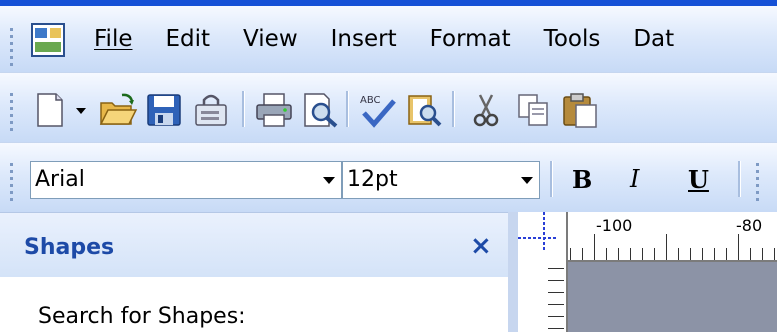 This screenshot has width=777, height=332. Describe the element at coordinates (270, 39) in the screenshot. I see `menu-view: View` at that location.